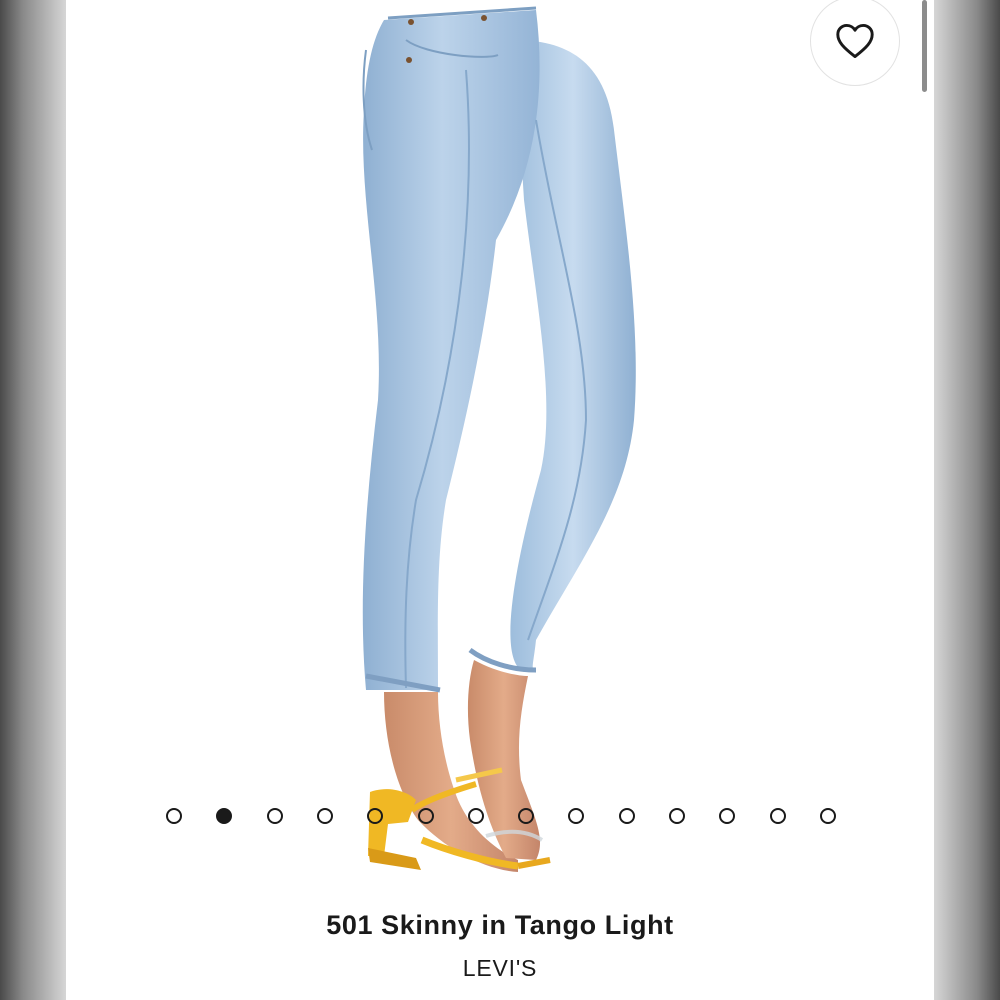 This screenshot has height=1000, width=1000. What do you see at coordinates (500, 925) in the screenshot?
I see `product-title: 501 Skinny in Tango Light` at bounding box center [500, 925].